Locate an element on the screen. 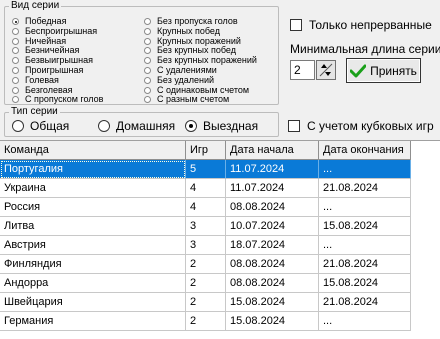  table-row: Украина 4 11.07.2024 21.08.2024 is located at coordinates (205, 188).